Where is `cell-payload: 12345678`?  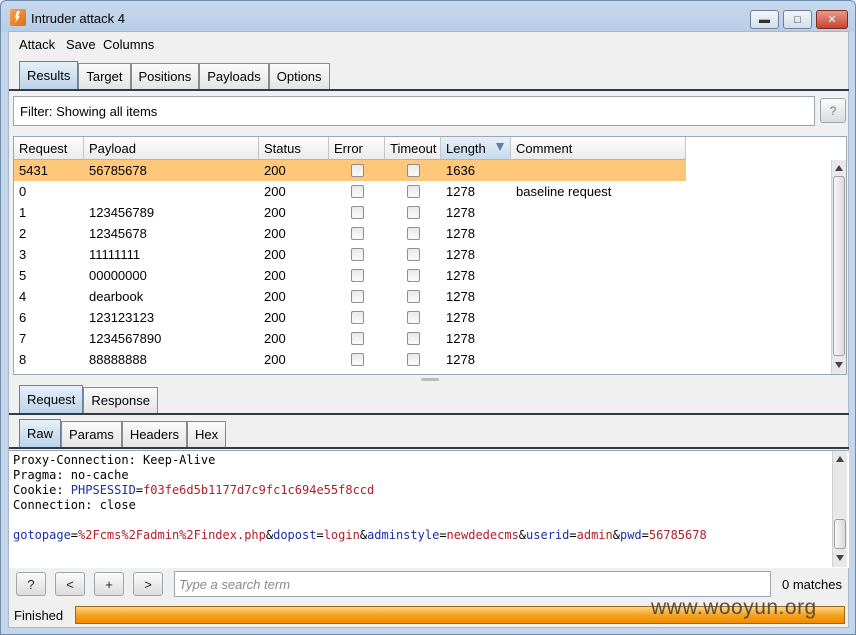
cell-payload: 12345678 is located at coordinates (118, 233).